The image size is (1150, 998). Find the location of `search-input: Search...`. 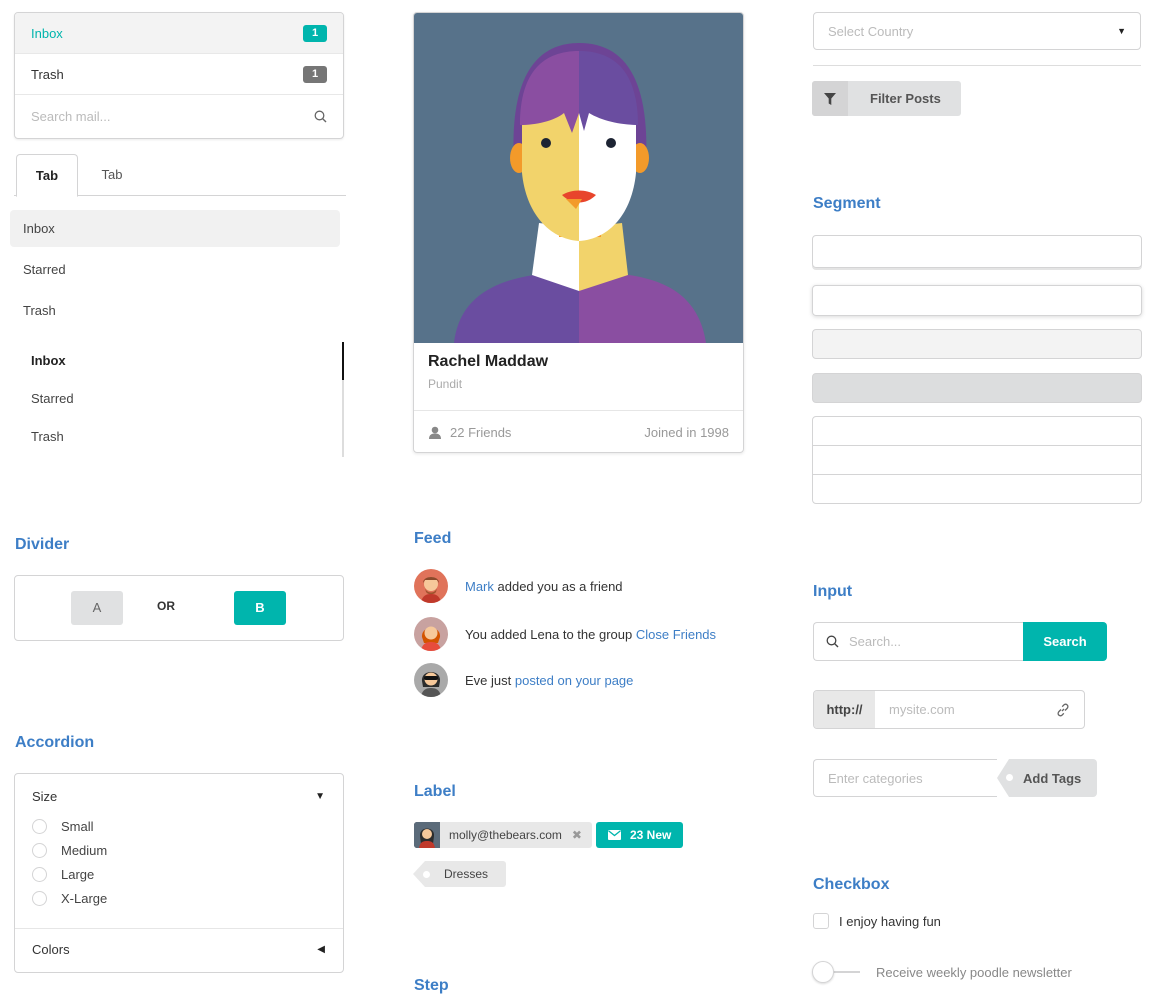

search-input: Search... is located at coordinates (918, 641).